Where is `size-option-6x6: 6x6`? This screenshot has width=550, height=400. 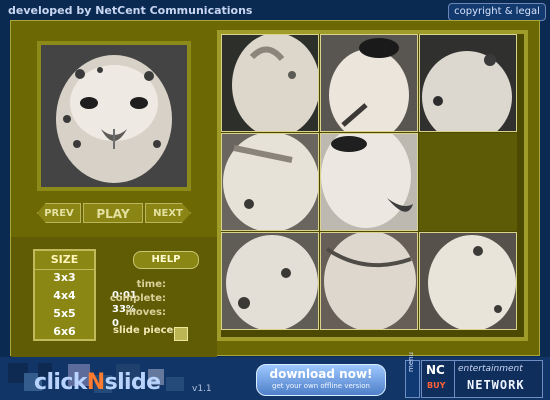
size-option-6x6: 6x6 is located at coordinates (64, 332).